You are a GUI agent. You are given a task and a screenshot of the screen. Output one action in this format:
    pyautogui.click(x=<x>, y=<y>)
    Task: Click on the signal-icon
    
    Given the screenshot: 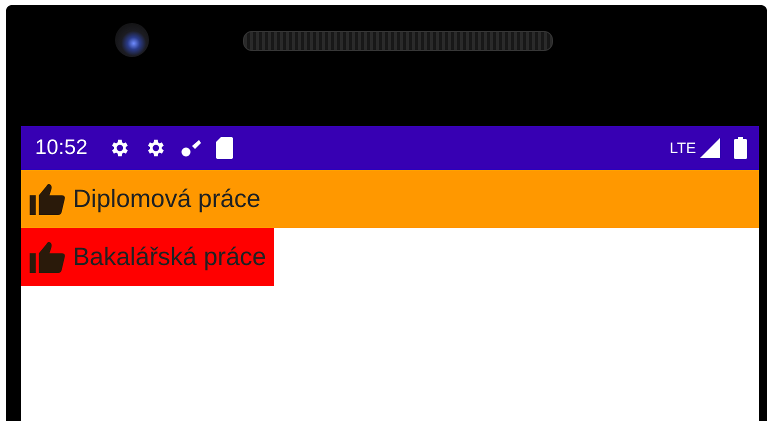 What is the action you would take?
    pyautogui.click(x=710, y=148)
    